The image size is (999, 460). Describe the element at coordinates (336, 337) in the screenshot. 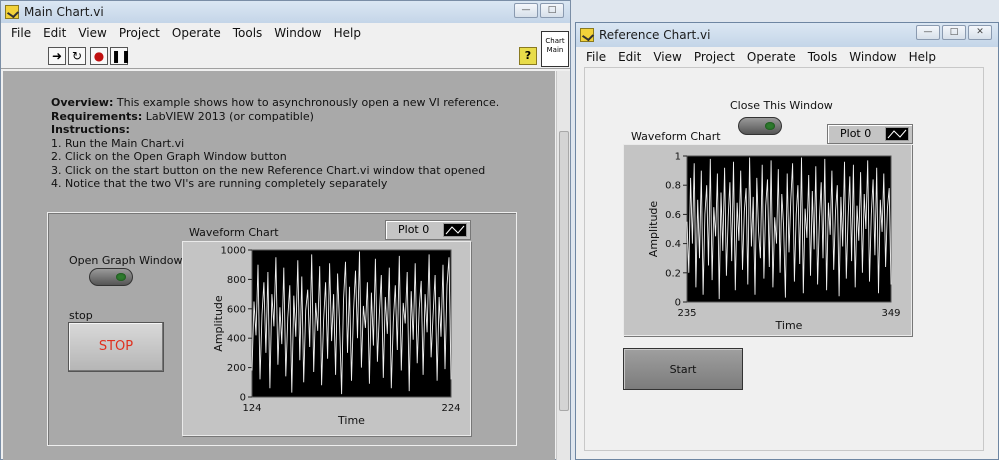

I see `main-waveform-chart: 0 200 400 600 800 1000 124 224 Time Amplitude` at that location.